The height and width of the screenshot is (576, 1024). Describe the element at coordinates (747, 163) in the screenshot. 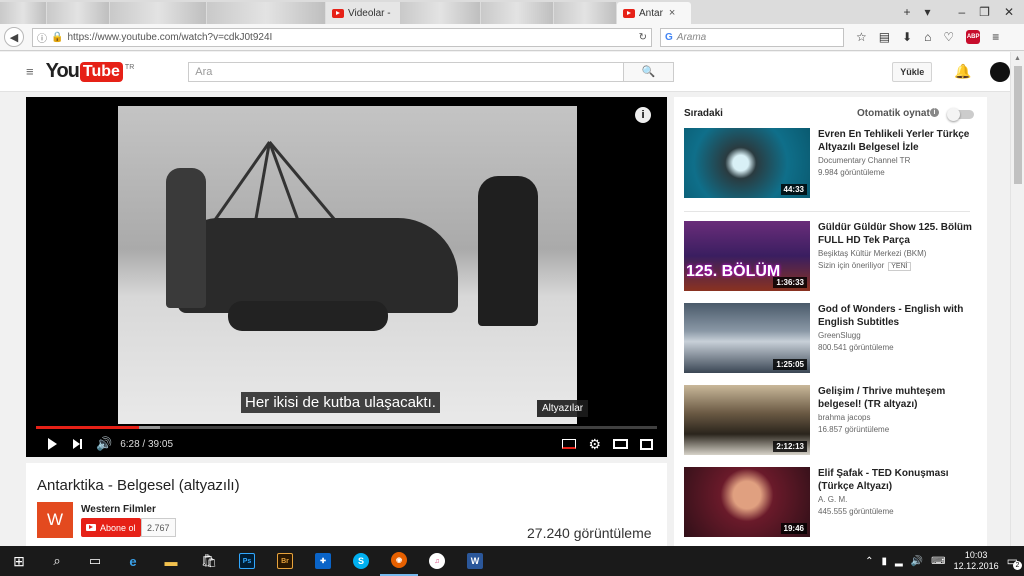

I see `video-thumbnail: 44:33` at that location.